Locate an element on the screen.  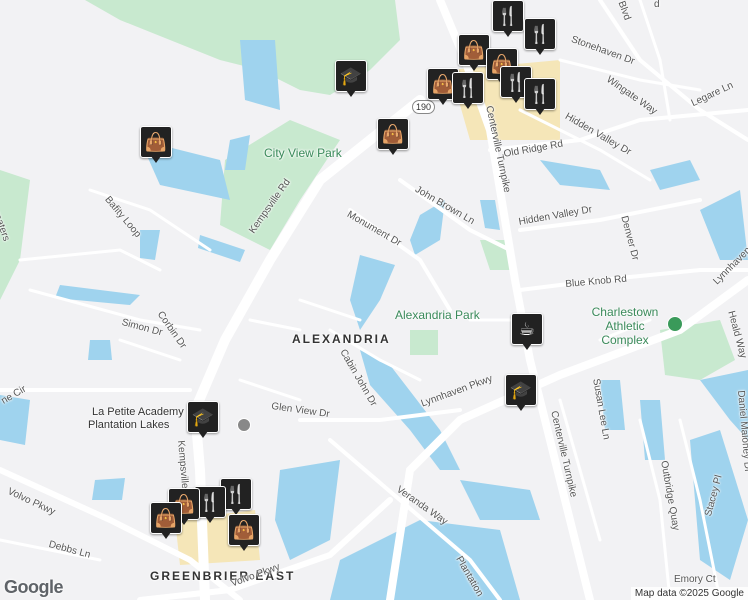
area-label-alexandria: ALEXANDRIA is located at coordinates (341, 339).